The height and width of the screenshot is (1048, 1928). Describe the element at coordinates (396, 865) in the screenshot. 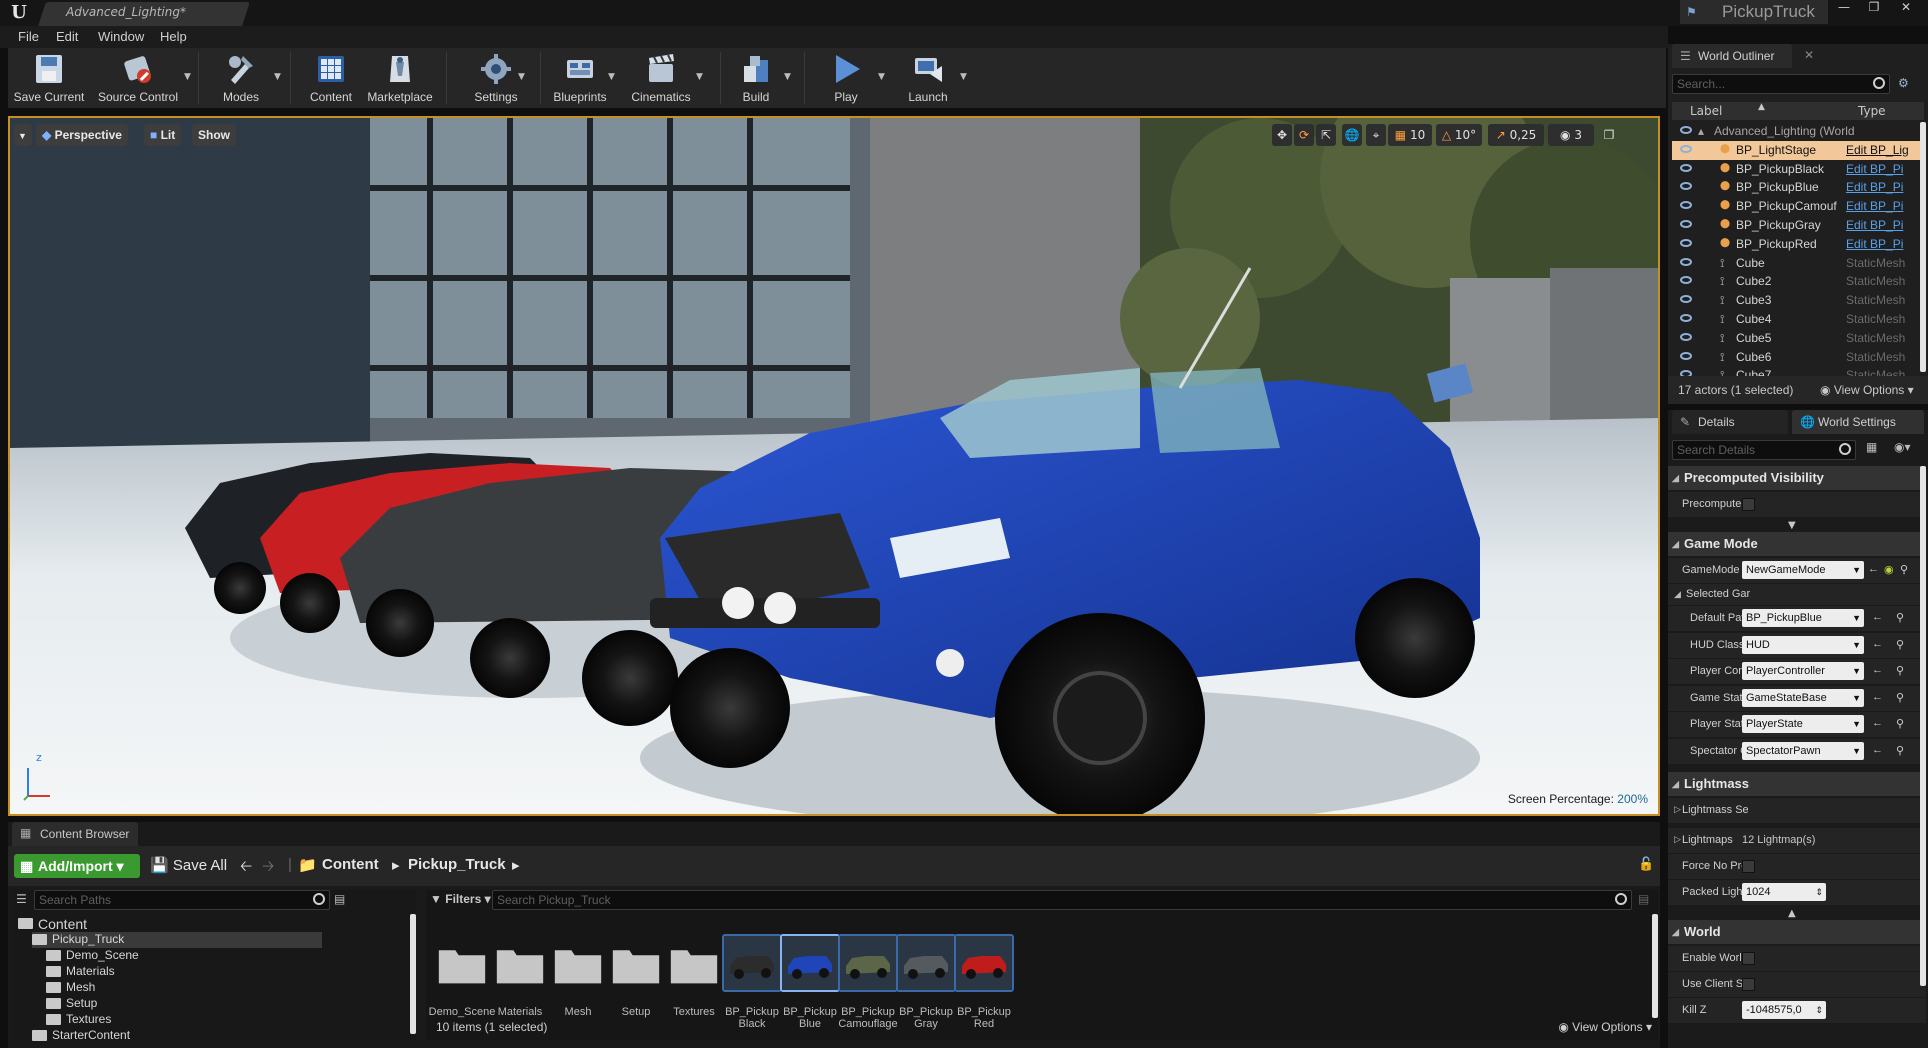

I see `breadcrumb-arrow-icon: ▸` at that location.